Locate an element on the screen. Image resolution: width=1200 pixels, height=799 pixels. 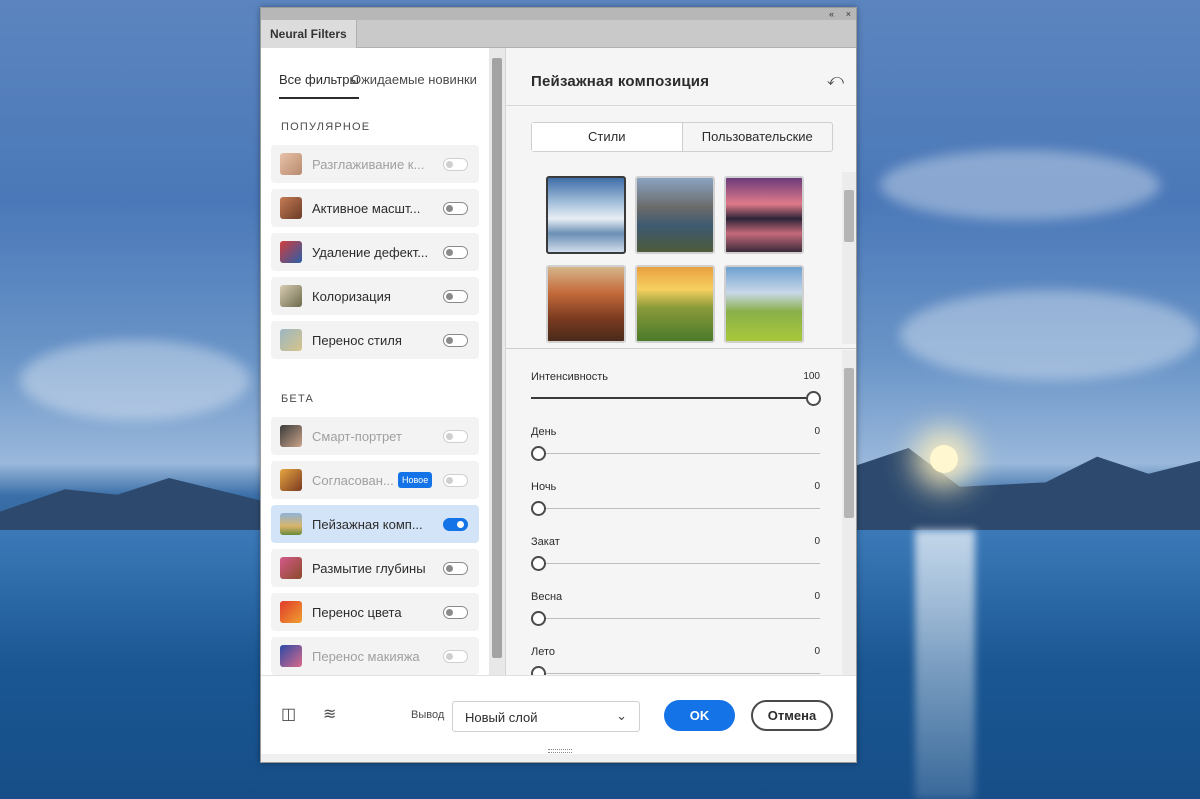
segment-styles: Стили is located at coordinates (607, 137).